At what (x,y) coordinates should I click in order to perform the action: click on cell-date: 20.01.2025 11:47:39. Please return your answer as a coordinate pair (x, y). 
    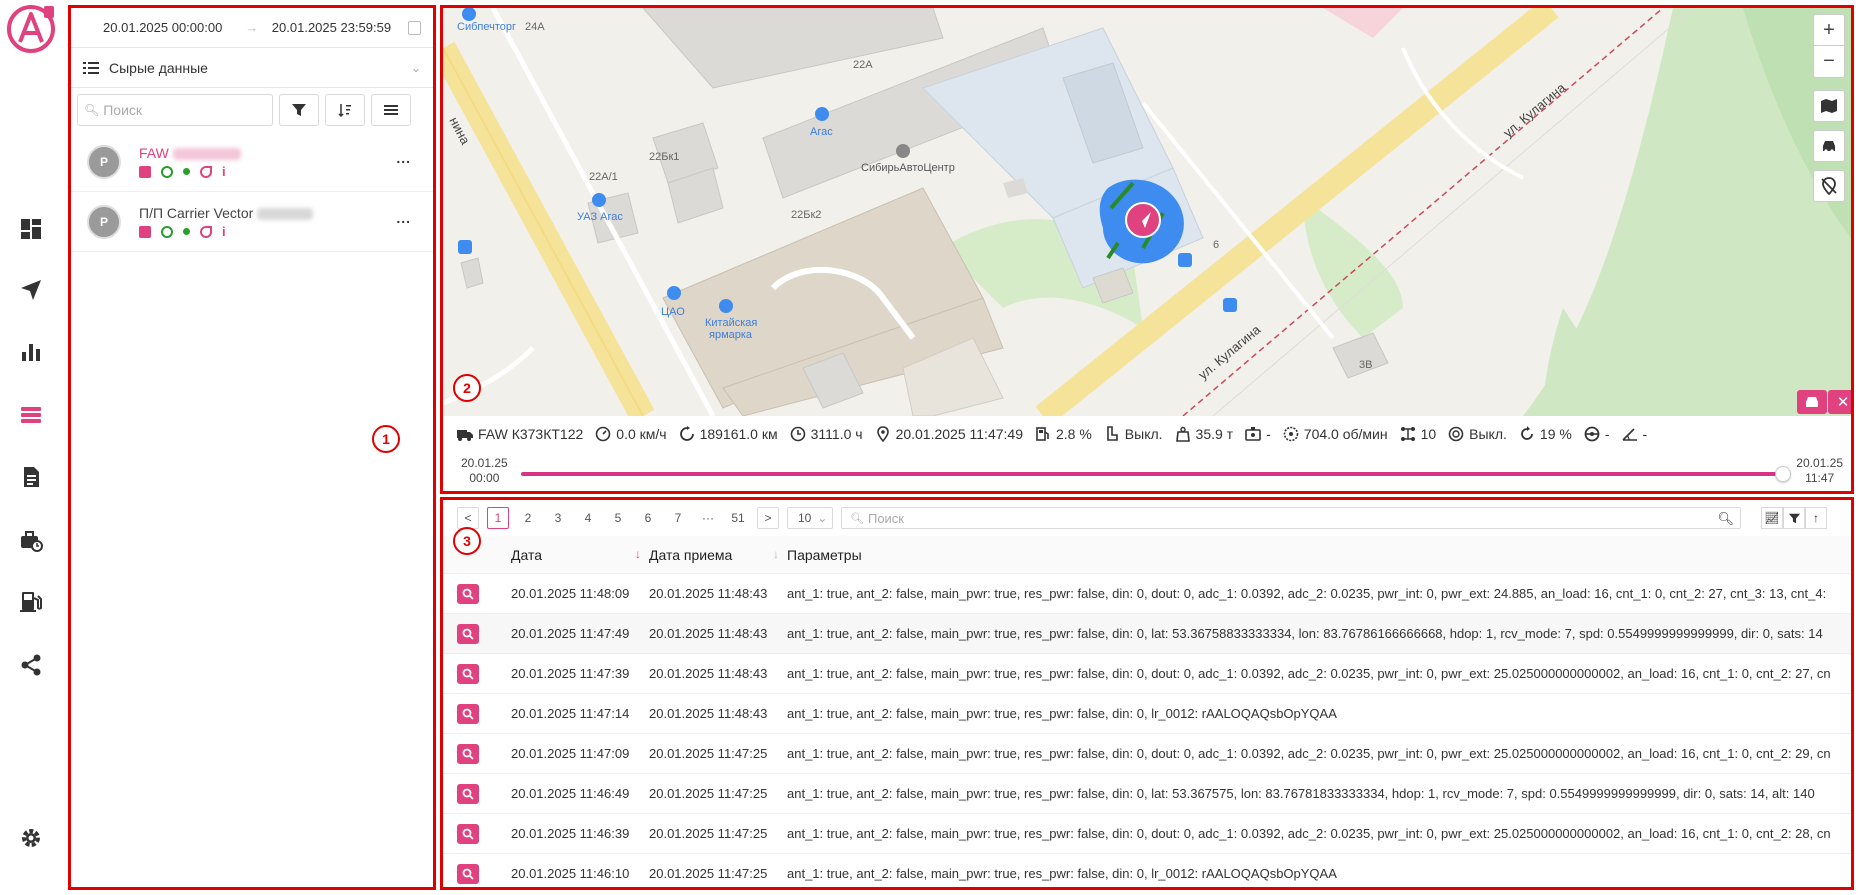
    Looking at the image, I should click on (570, 673).